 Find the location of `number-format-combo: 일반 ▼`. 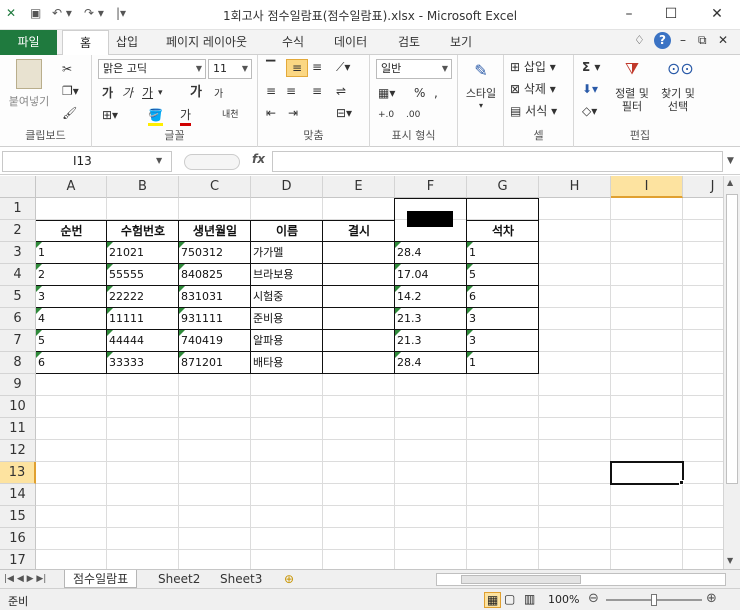

number-format-combo: 일반 ▼ is located at coordinates (414, 69).